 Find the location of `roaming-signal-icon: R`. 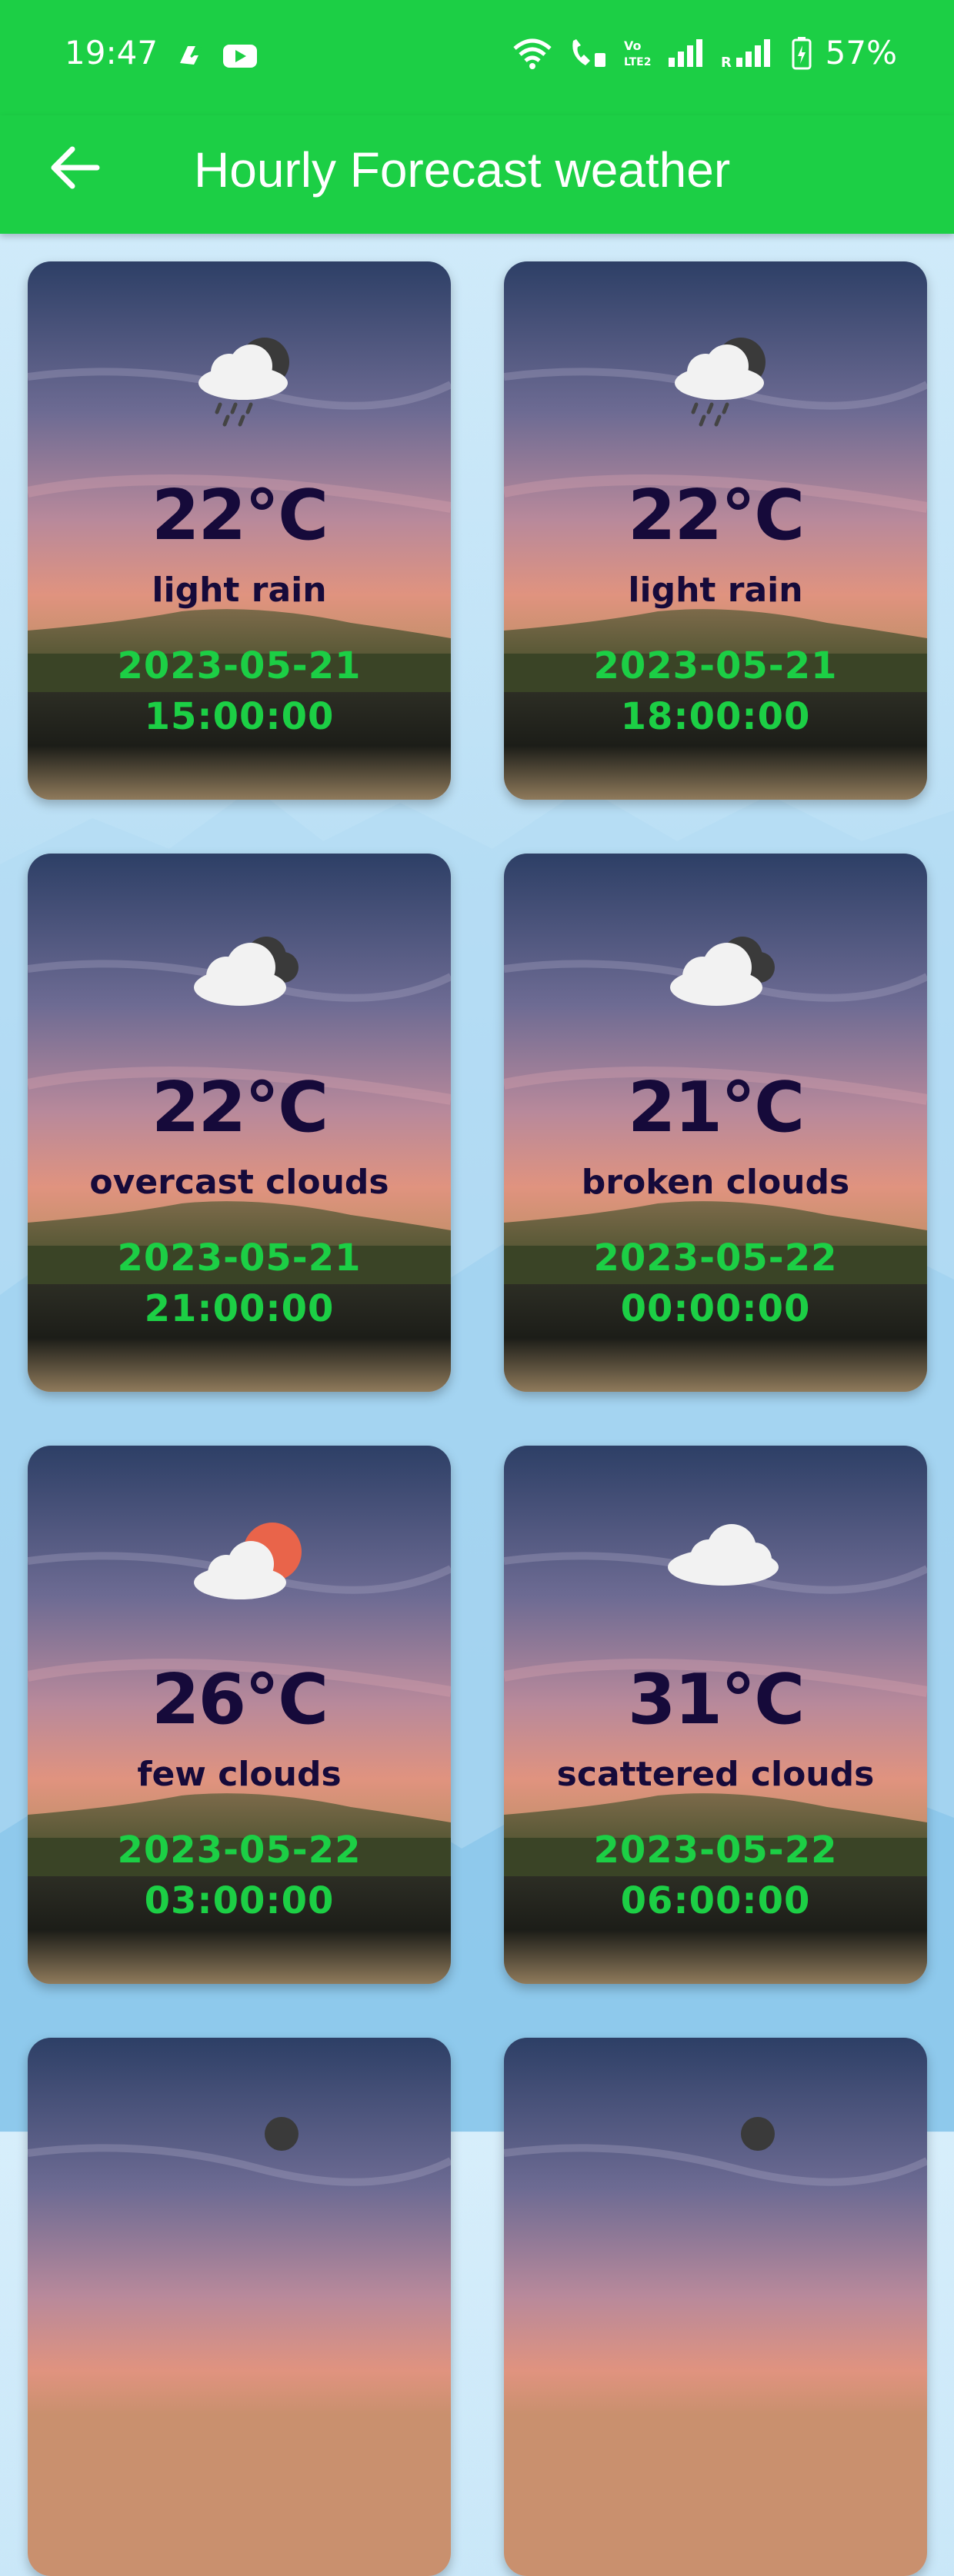

roaming-signal-icon: R is located at coordinates (746, 54).